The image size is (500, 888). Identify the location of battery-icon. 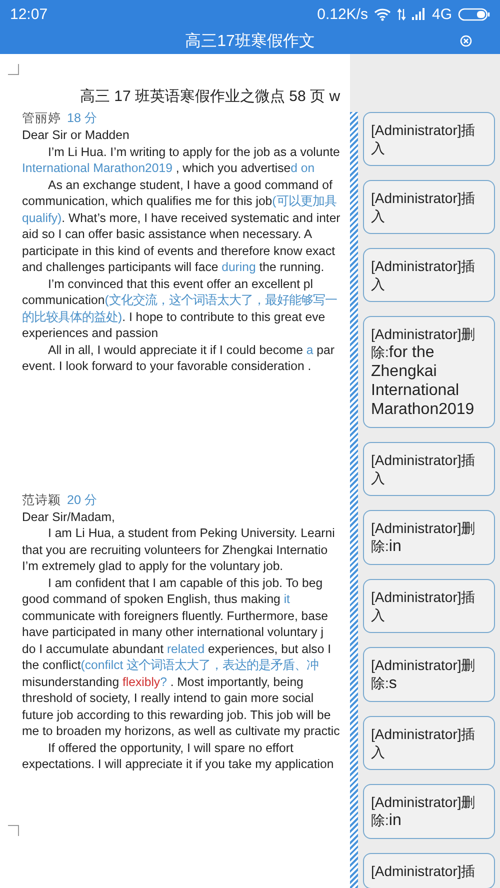
(474, 14).